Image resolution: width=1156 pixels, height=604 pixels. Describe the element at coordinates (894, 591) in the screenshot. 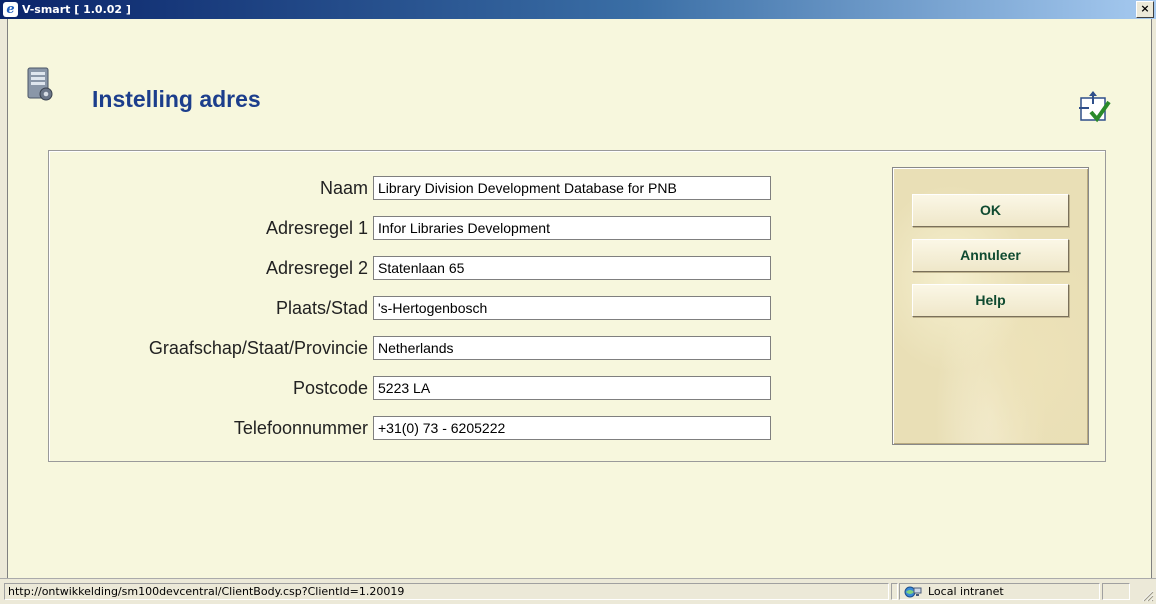

I see `status-divider` at that location.